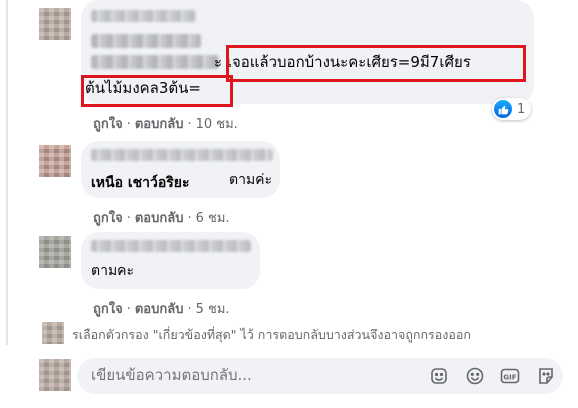 This screenshot has width=578, height=408. I want to click on reply-box: GIF, so click(320, 376).